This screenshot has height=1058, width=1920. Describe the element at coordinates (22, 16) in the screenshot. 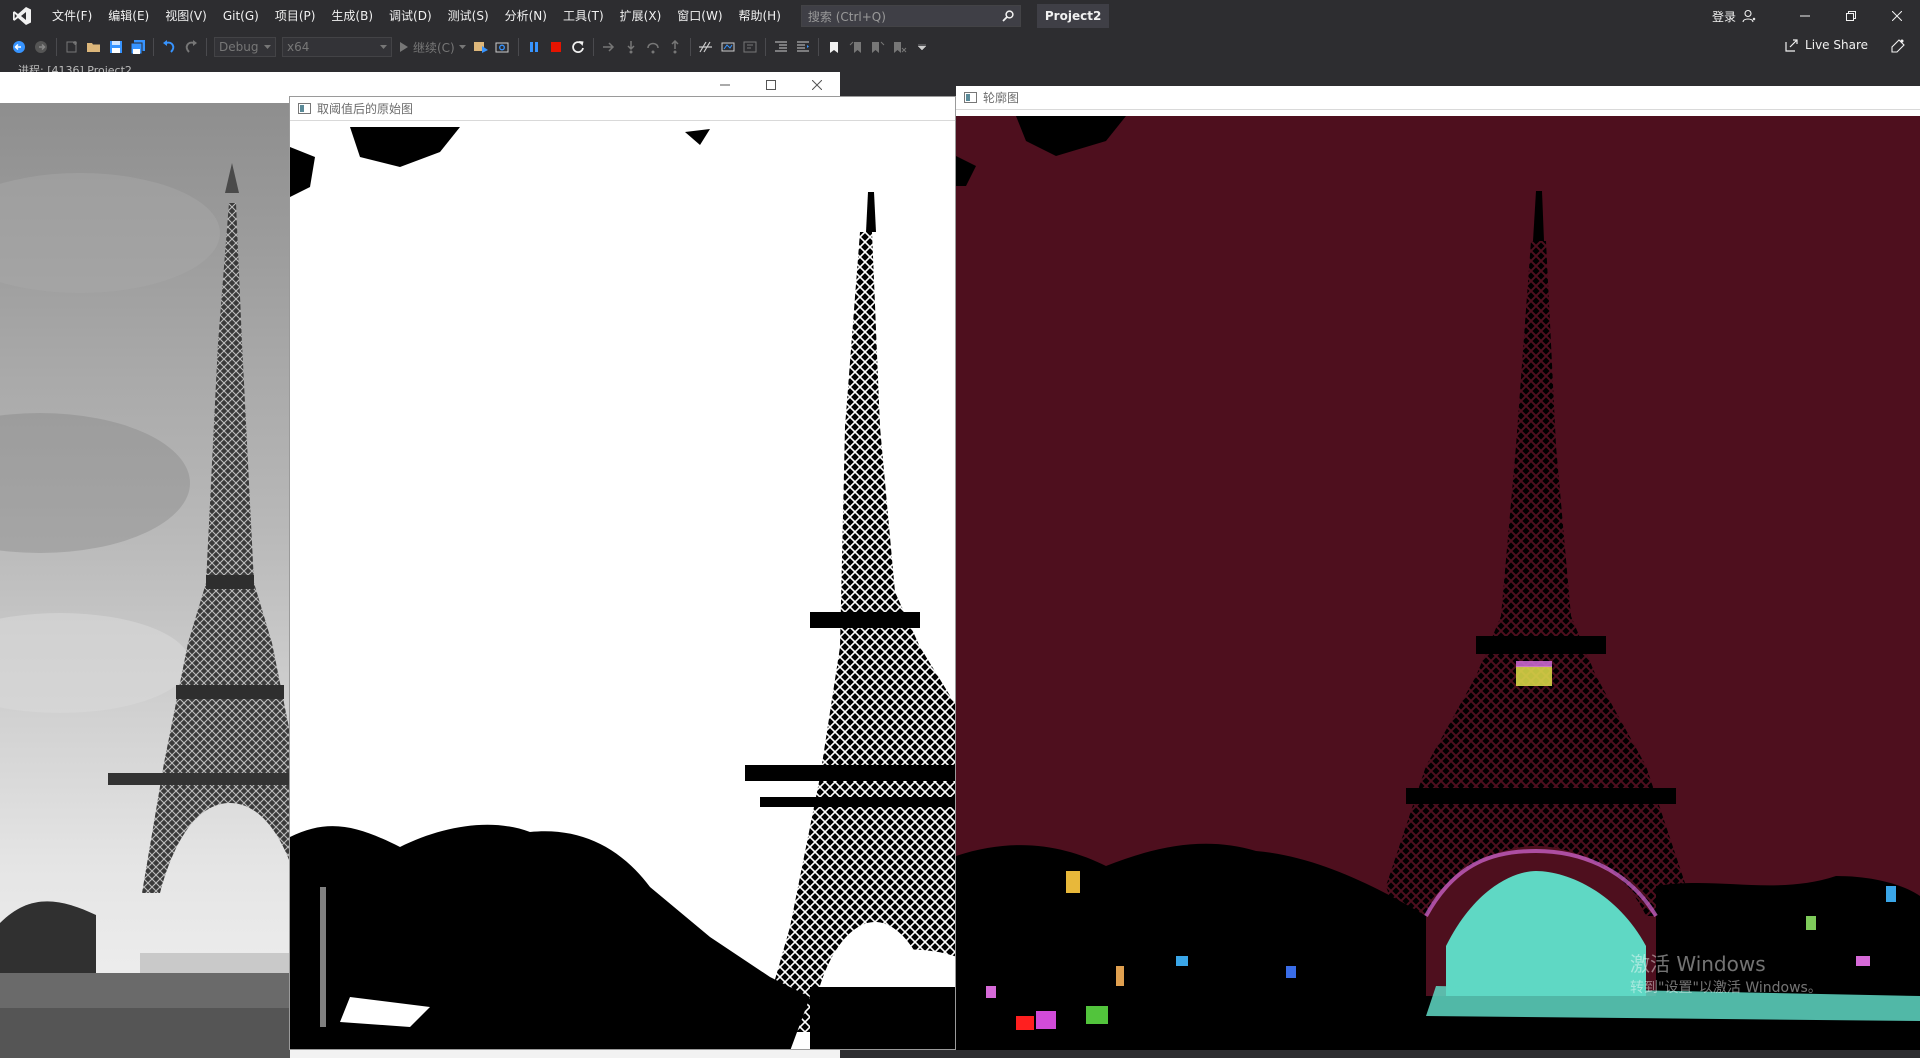

I see `visual-studio-logo-icon` at that location.